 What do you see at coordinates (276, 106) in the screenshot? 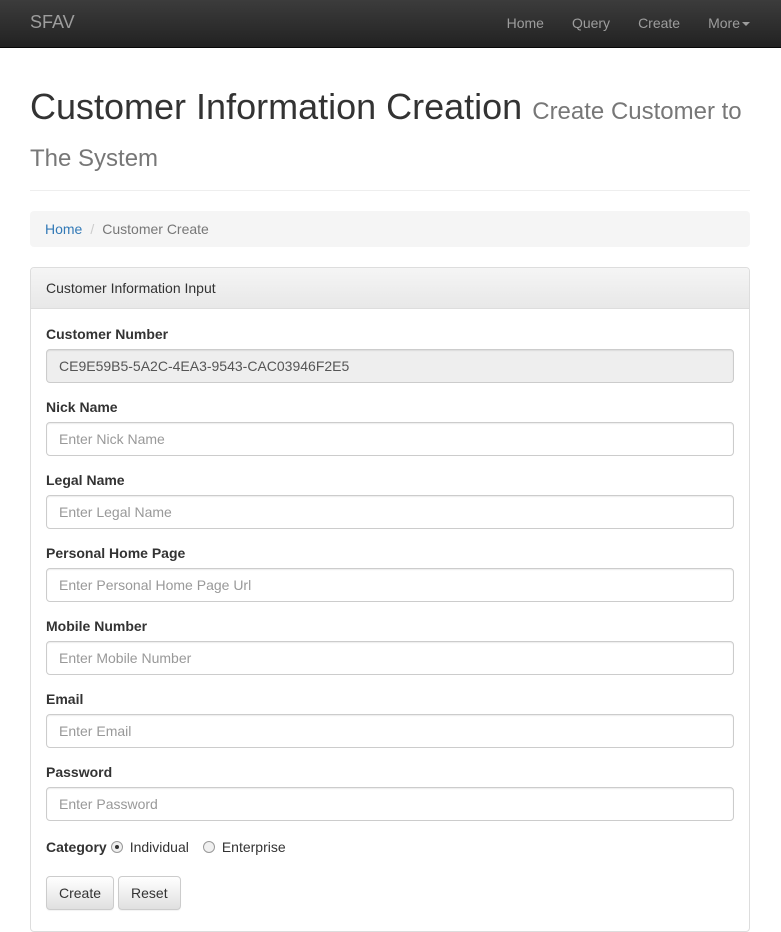
I see `page-title-text: Customer Information Creation` at bounding box center [276, 106].